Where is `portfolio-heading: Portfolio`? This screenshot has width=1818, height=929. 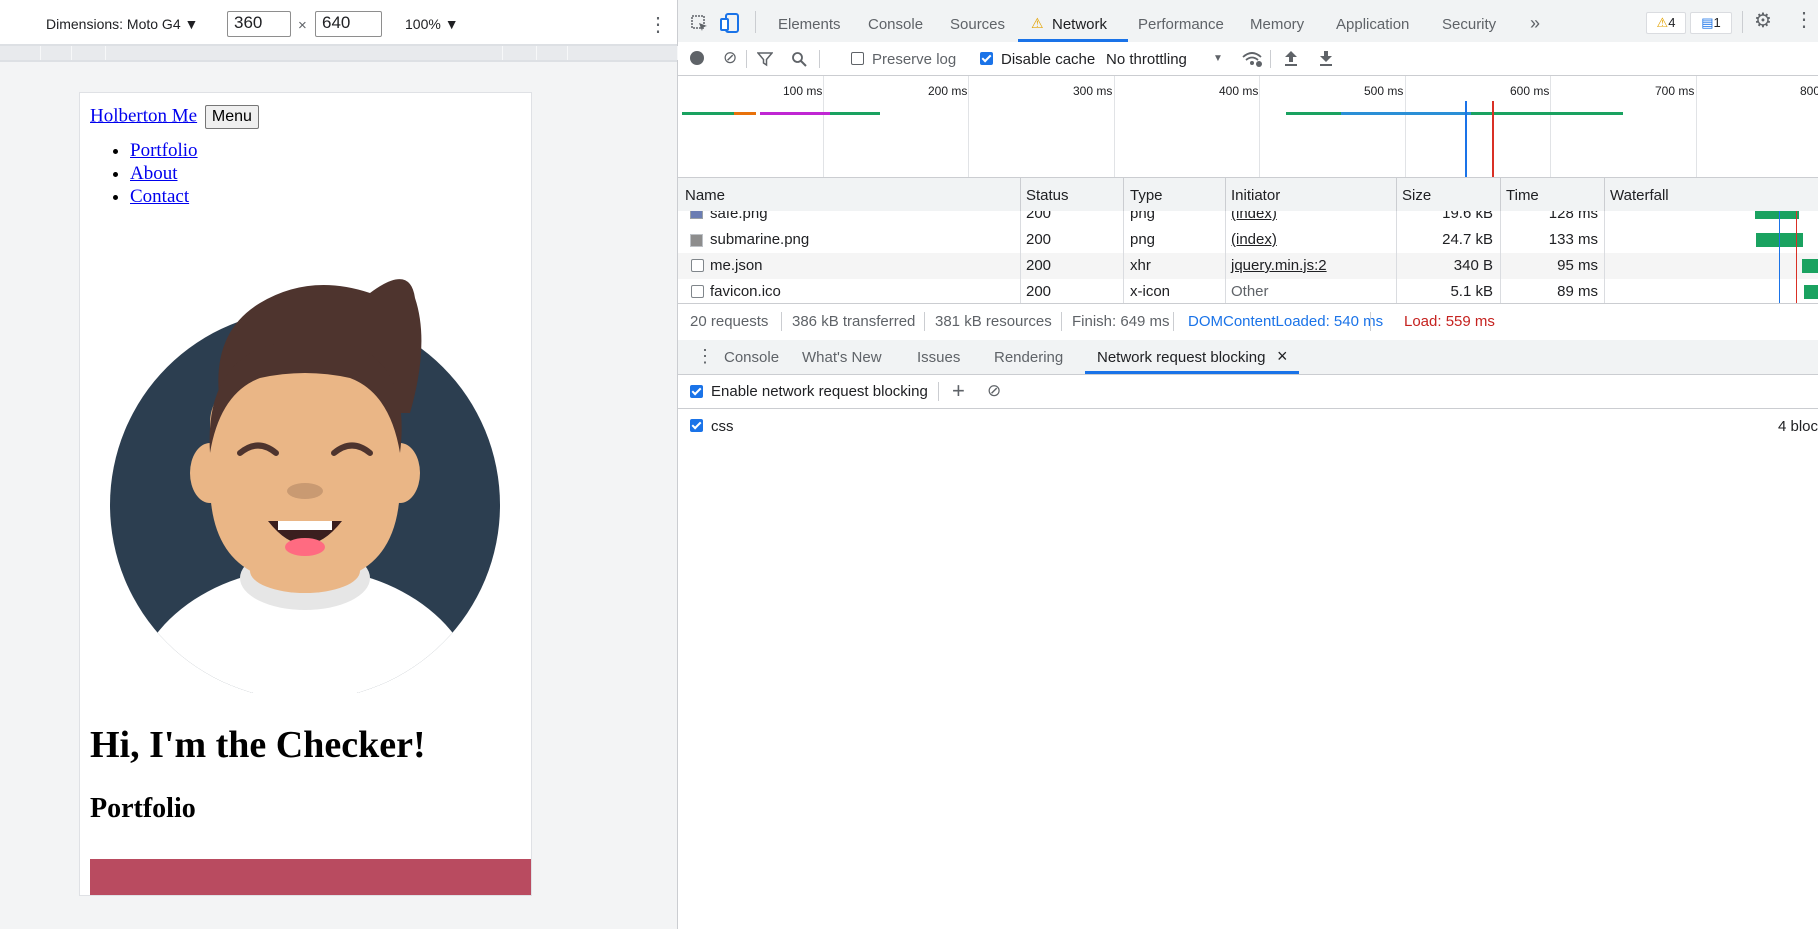 portfolio-heading: Portfolio is located at coordinates (143, 808).